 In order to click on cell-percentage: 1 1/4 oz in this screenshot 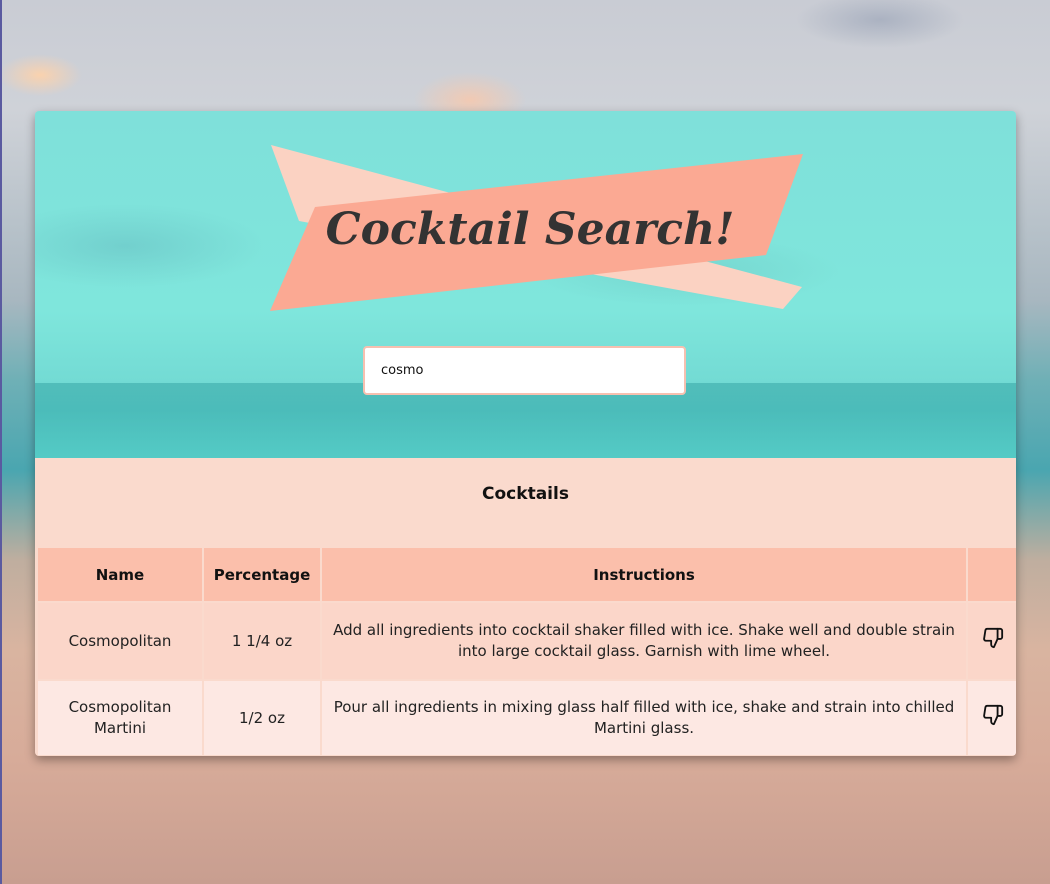, I will do `click(262, 641)`.